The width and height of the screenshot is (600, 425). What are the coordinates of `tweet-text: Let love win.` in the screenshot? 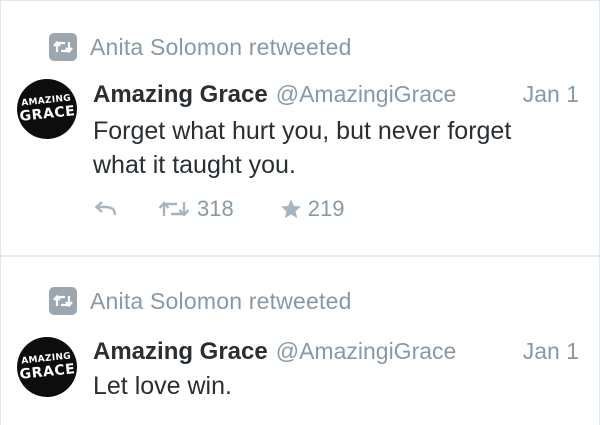 It's located at (162, 386).